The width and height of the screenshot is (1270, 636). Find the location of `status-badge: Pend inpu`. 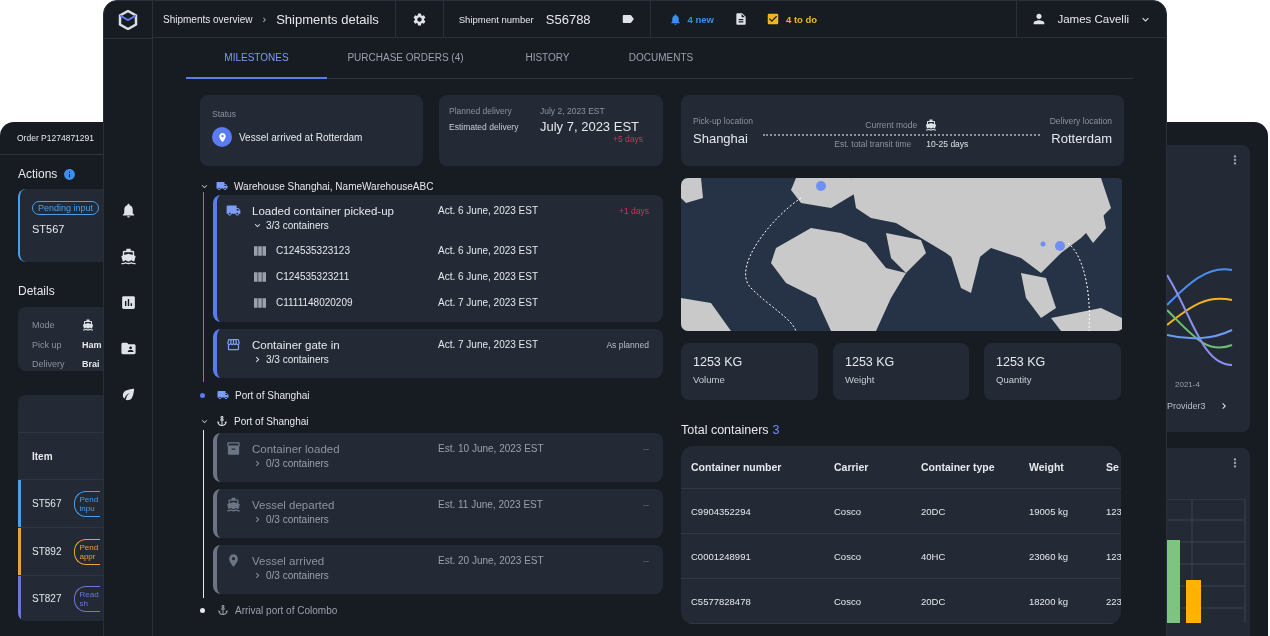

status-badge: Pend inpu is located at coordinates (87, 503).